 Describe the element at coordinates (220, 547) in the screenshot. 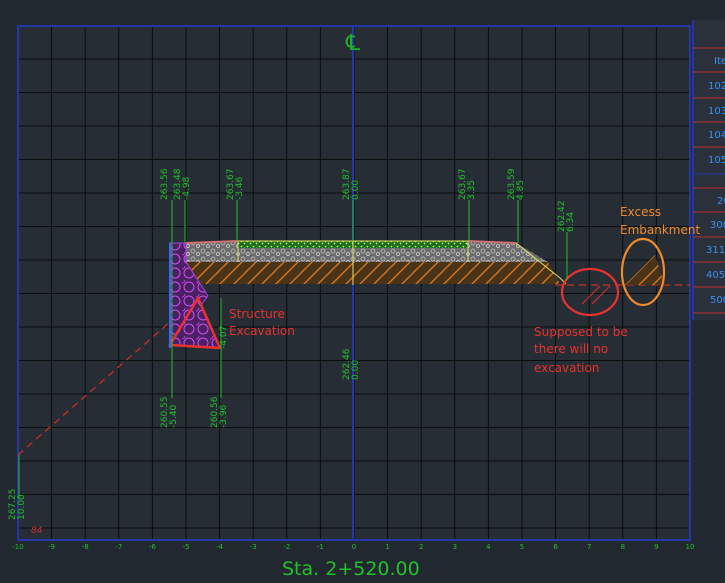

I see `x-tick-label: -4` at that location.